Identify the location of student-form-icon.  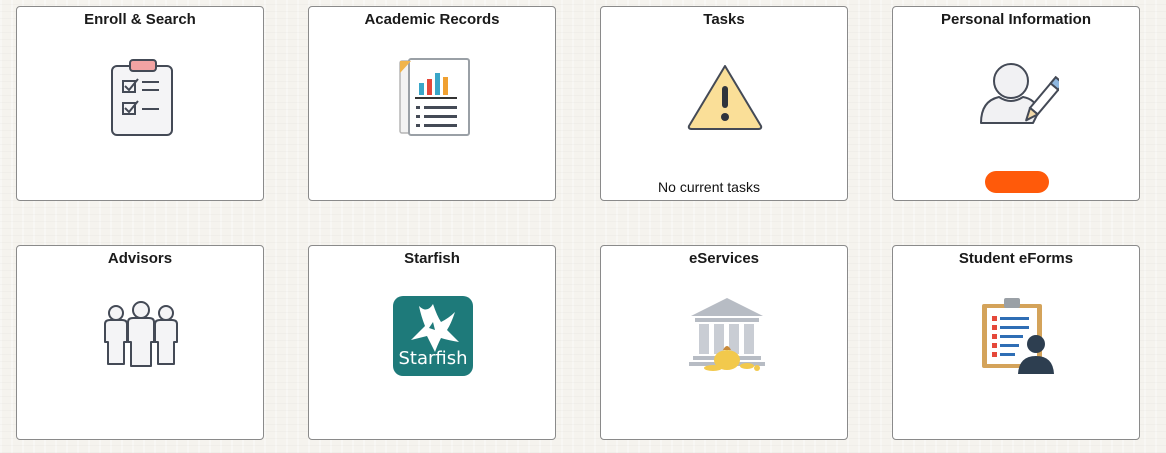
(1018, 336).